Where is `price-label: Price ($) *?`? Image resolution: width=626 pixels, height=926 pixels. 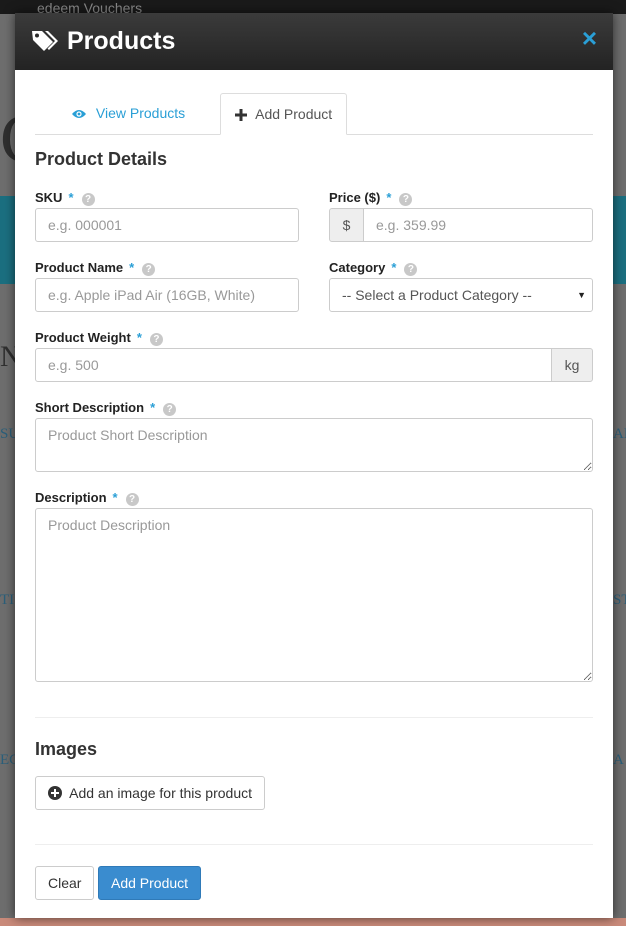 price-label: Price ($) *? is located at coordinates (371, 198).